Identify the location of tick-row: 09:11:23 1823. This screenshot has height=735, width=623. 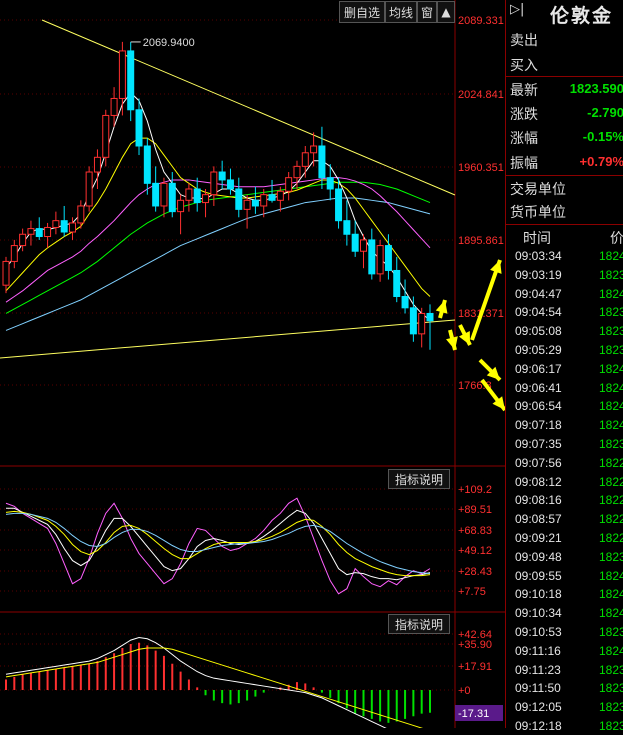
(564, 670).